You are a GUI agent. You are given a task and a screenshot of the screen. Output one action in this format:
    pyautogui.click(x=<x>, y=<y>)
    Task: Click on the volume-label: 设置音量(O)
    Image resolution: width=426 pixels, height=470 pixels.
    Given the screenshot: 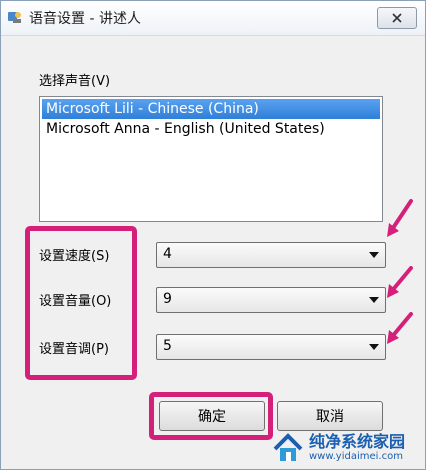 What is the action you would take?
    pyautogui.click(x=75, y=301)
    